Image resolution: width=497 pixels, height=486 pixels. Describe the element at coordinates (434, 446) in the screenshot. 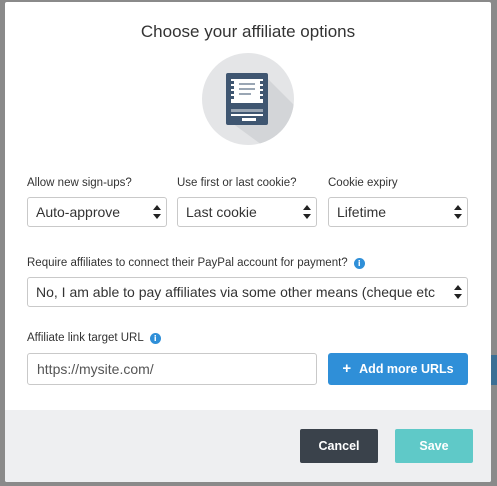

I see `save-button: Save` at that location.